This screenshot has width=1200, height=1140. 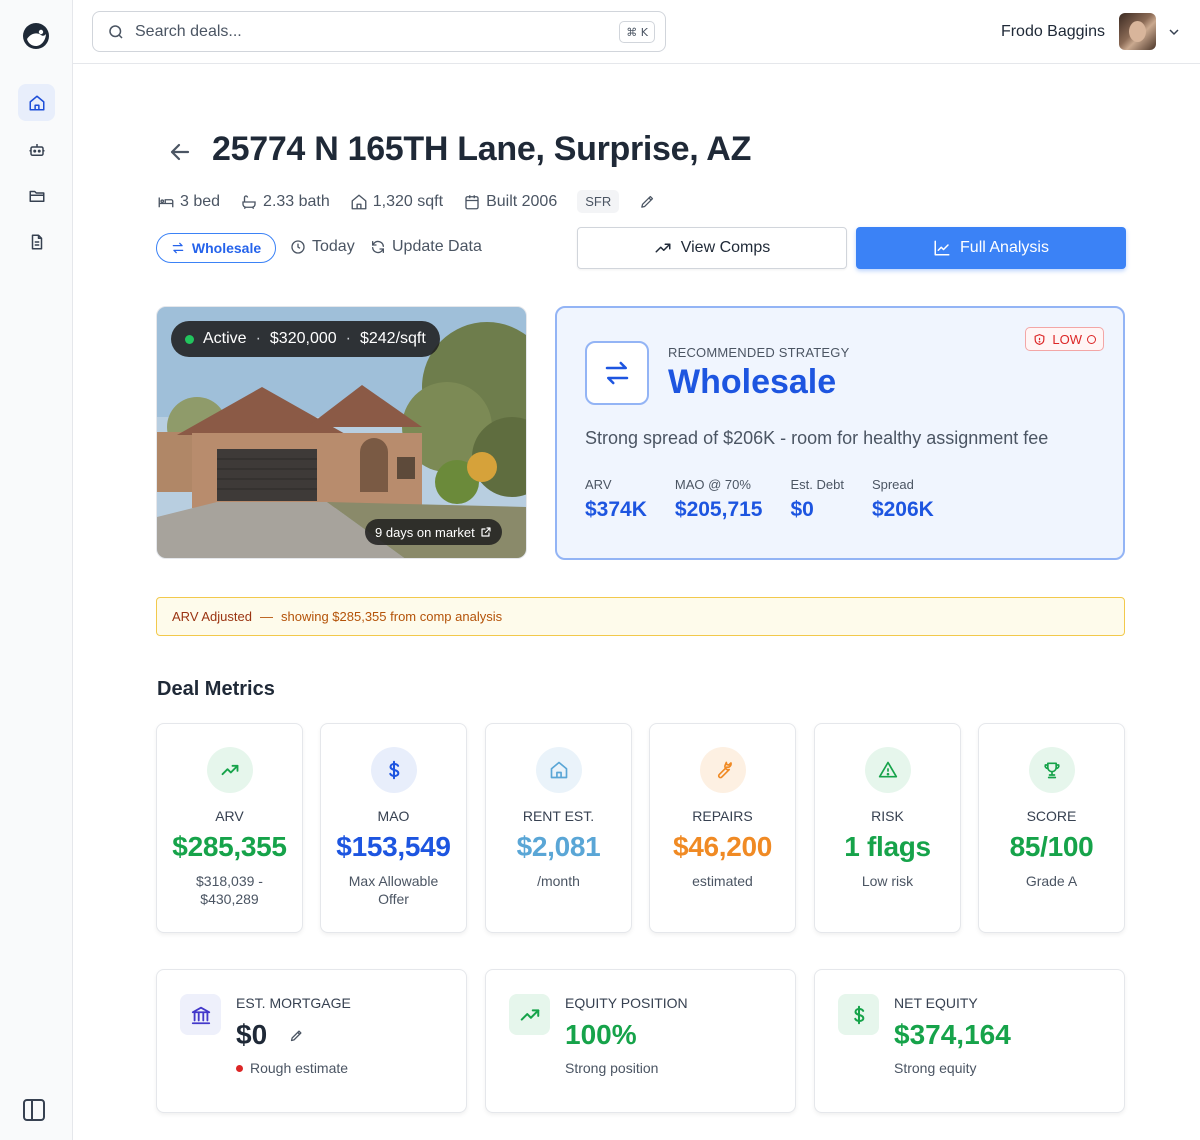 I want to click on back-arrow-icon, so click(x=180, y=152).